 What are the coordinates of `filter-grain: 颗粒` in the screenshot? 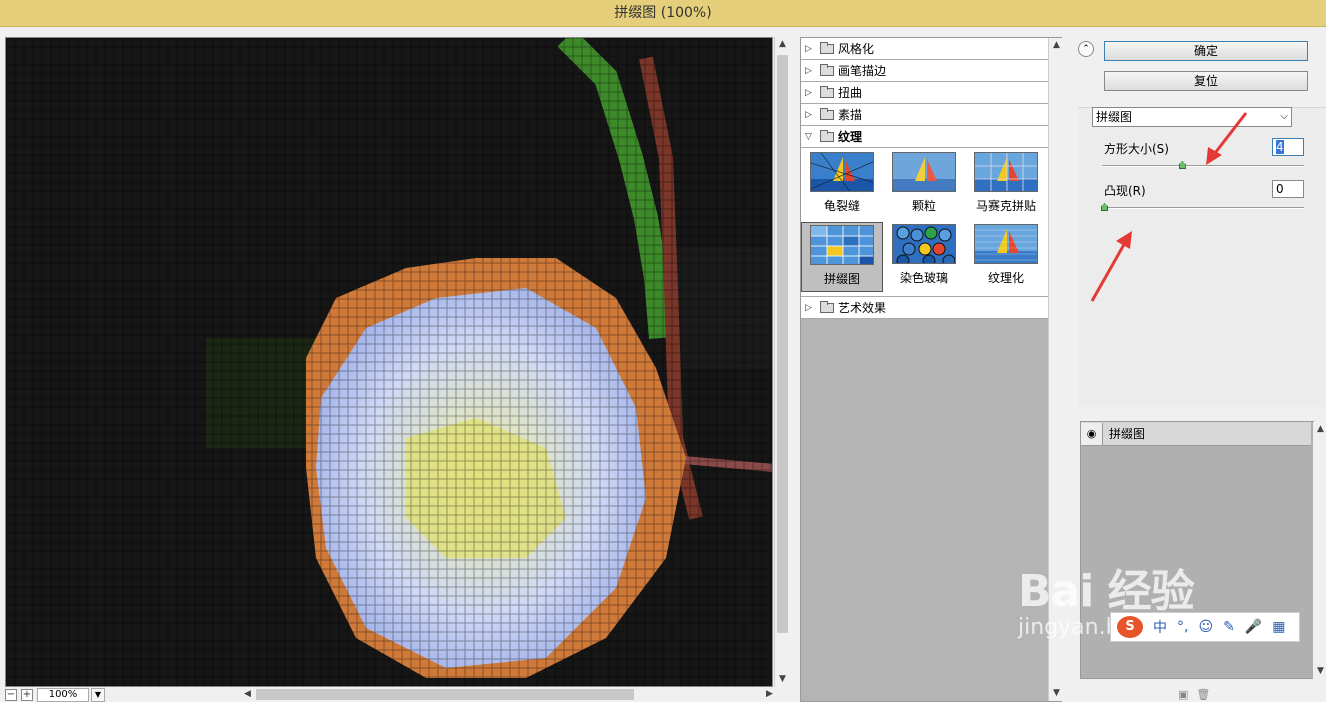 It's located at (924, 185).